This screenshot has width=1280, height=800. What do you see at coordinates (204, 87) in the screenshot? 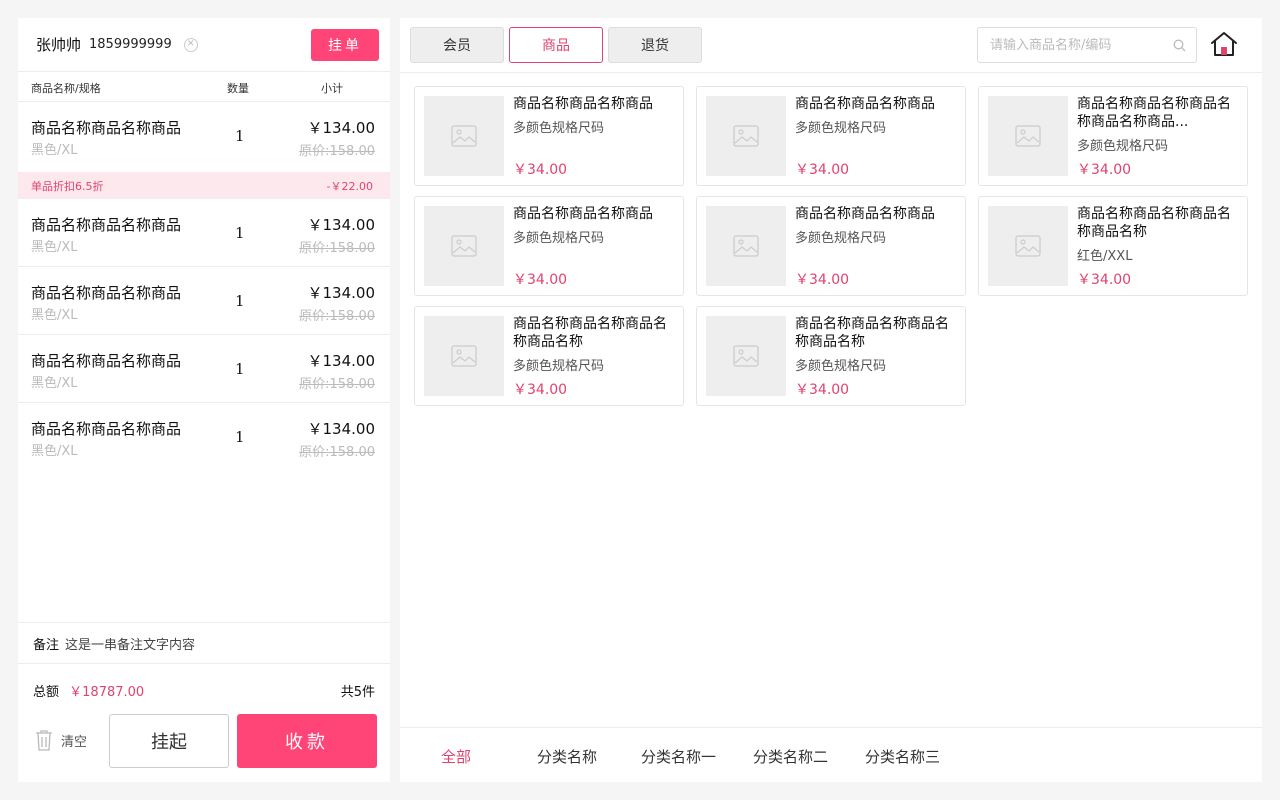
I see `order-column-header: 商品名称/规格 数量 小计` at bounding box center [204, 87].